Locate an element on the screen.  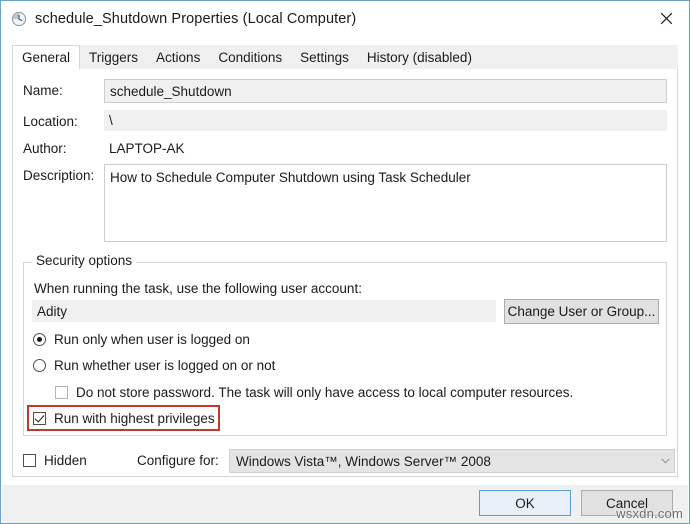
tab-settings: Settings is located at coordinates (324, 57).